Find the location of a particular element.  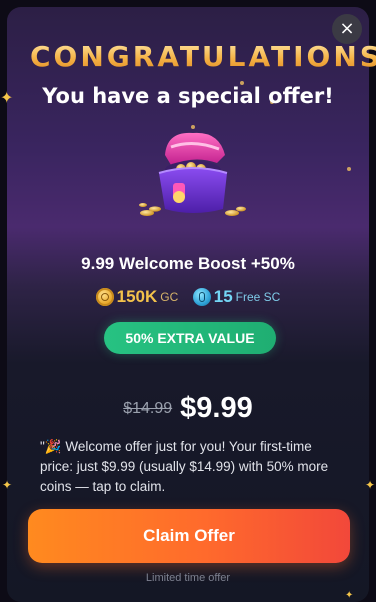

reward-list: 150K GC 15 Free SC is located at coordinates (188, 297).